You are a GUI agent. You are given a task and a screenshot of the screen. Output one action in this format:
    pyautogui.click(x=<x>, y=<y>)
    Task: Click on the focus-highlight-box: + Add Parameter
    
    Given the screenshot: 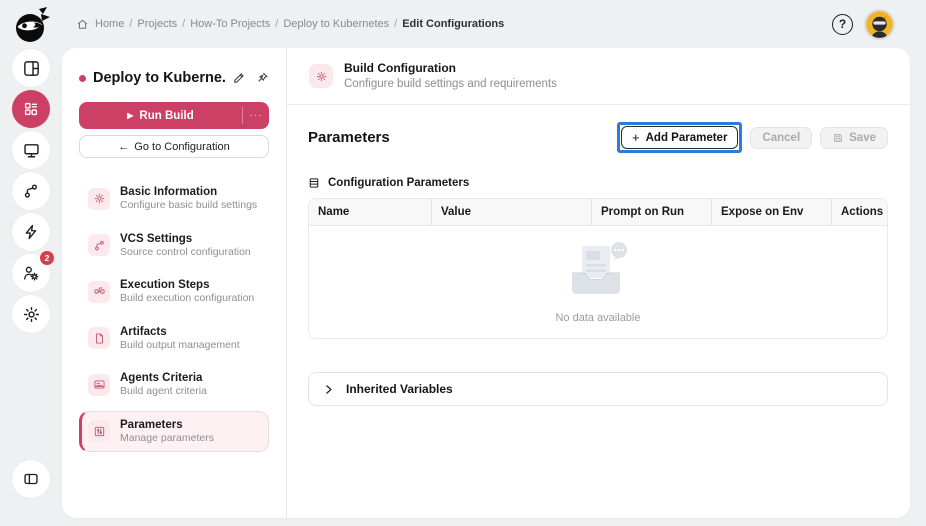 What is the action you would take?
    pyautogui.click(x=680, y=137)
    